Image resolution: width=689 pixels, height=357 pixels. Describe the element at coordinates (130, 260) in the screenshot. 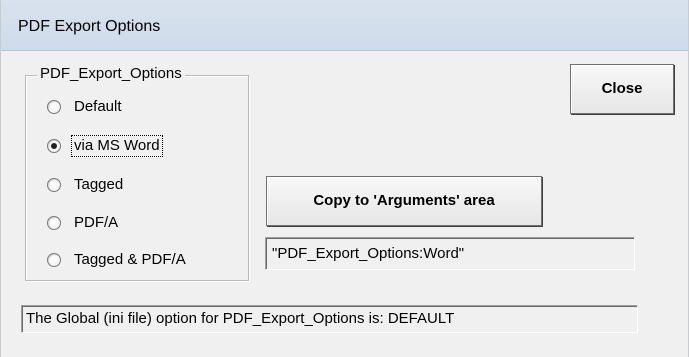

I see `radio-label-tagged-and-pdfa: Tagged & PDF/A` at that location.